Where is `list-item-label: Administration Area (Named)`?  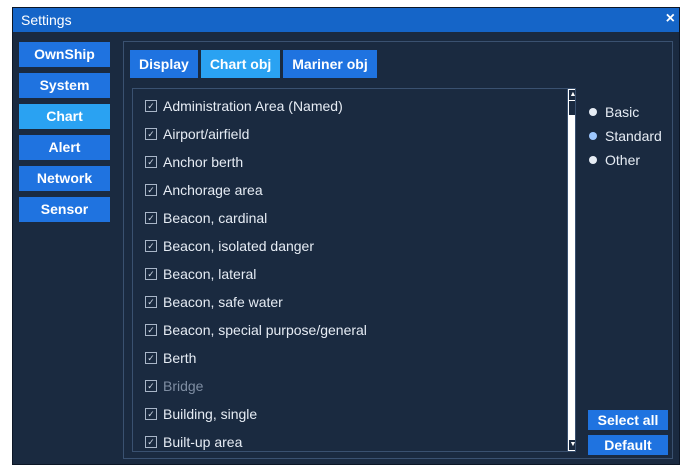
list-item-label: Administration Area (Named) is located at coordinates (253, 106).